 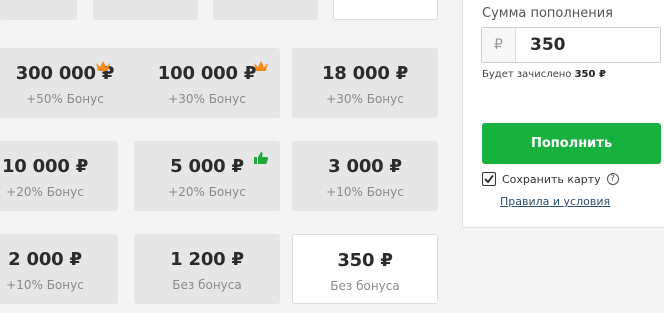 I want to click on amount-tile: 2 000 ₽ +10% Бонус, so click(x=59, y=269).